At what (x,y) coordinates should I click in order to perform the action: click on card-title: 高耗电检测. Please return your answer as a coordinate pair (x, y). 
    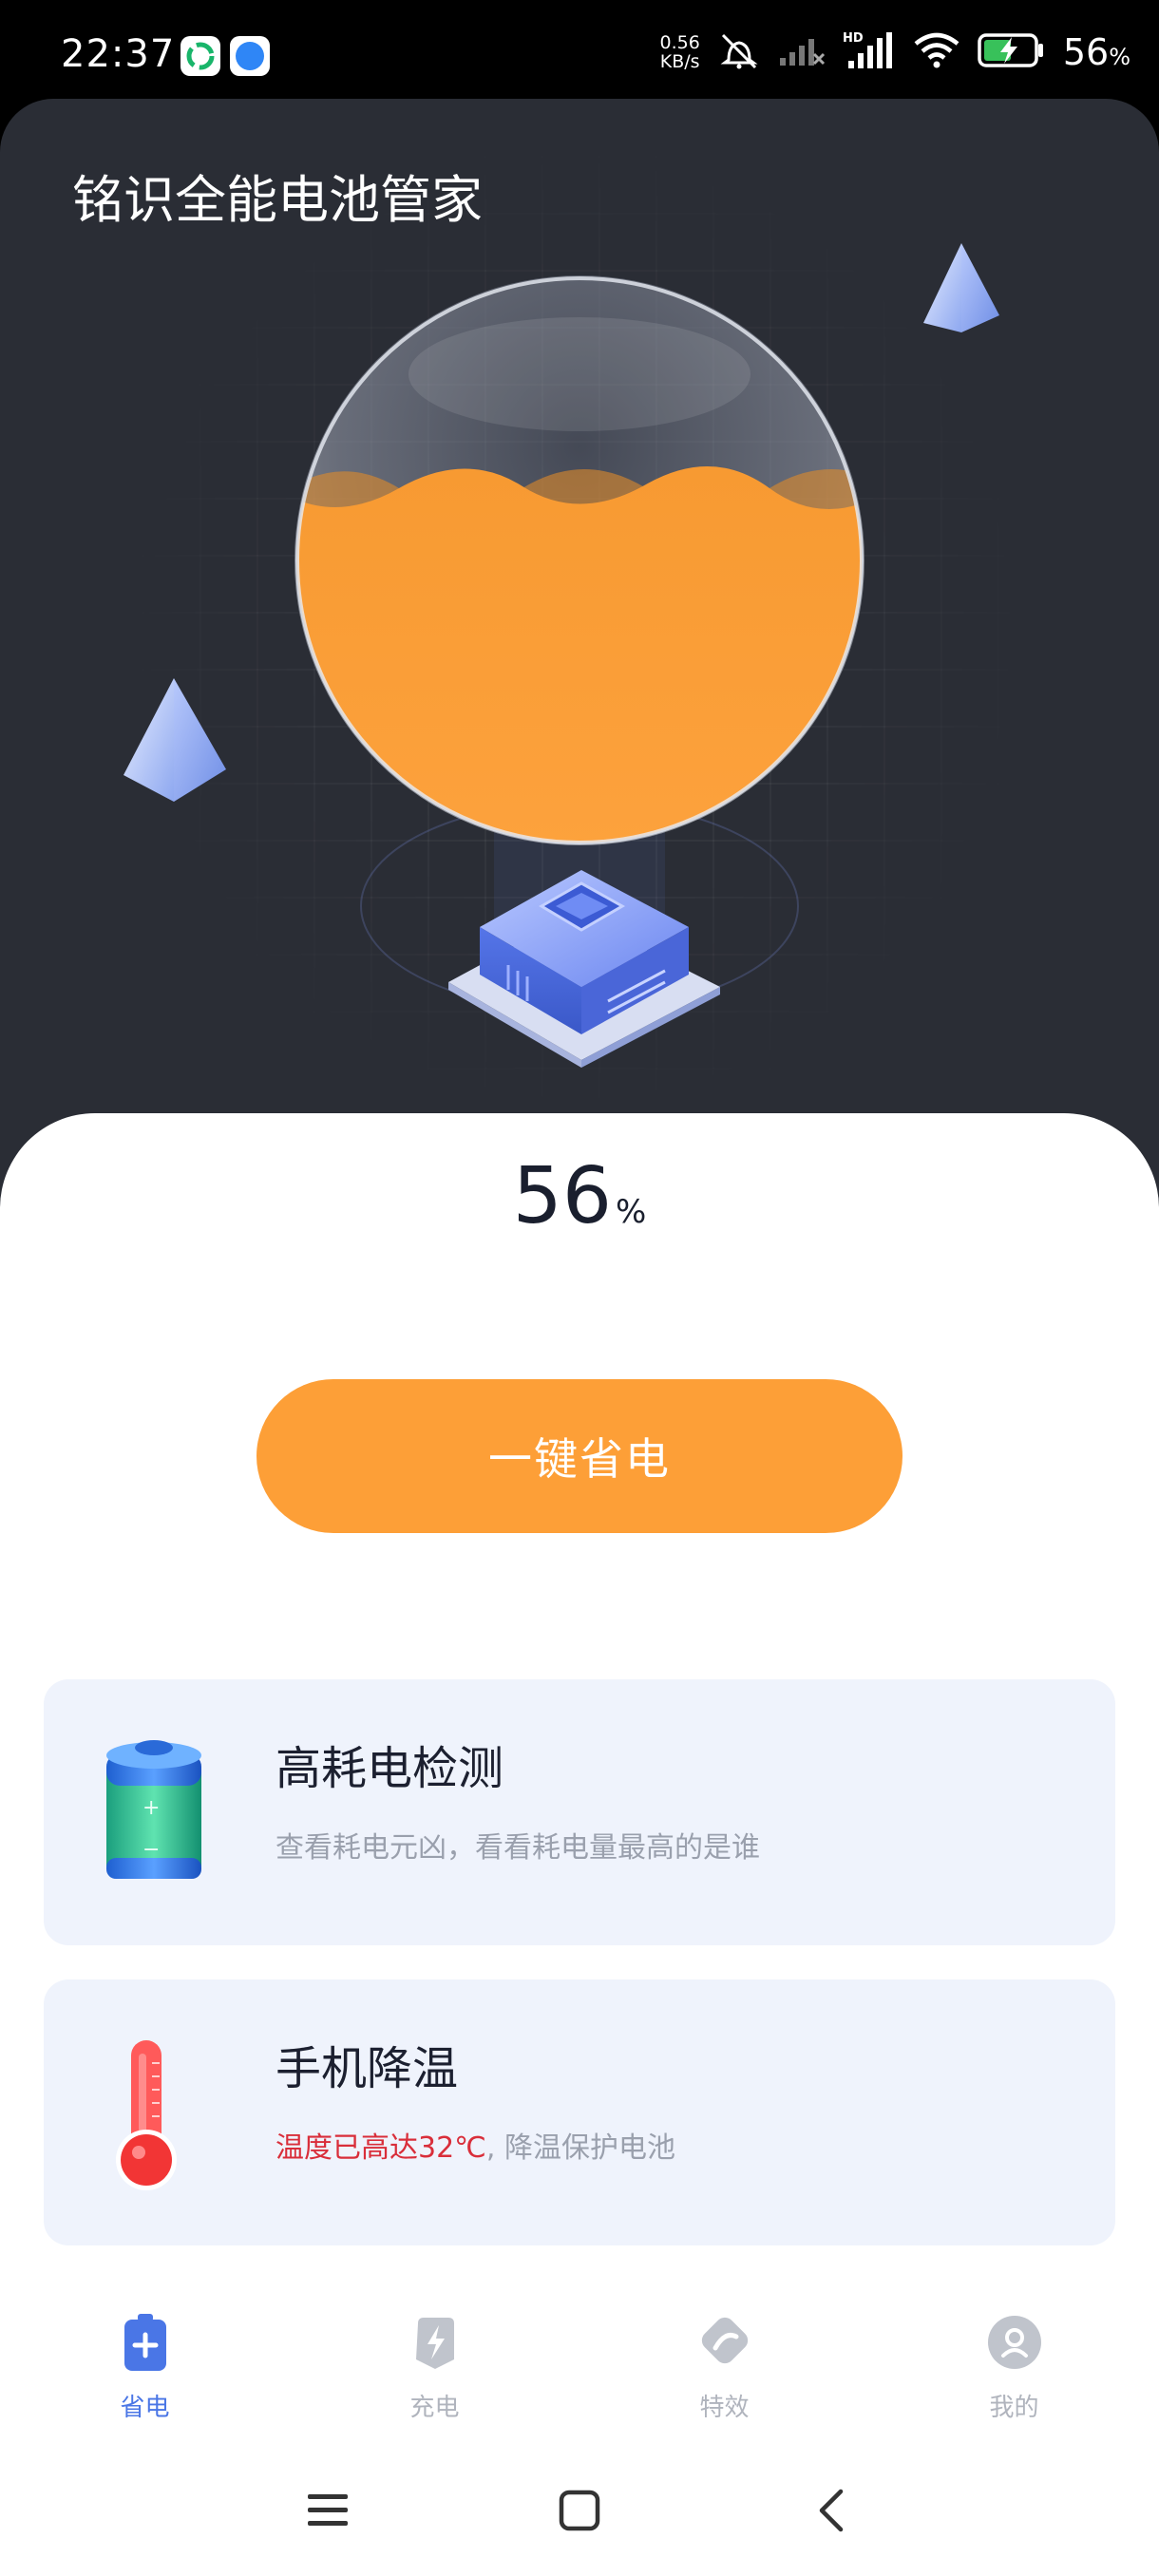
    Looking at the image, I should click on (390, 1768).